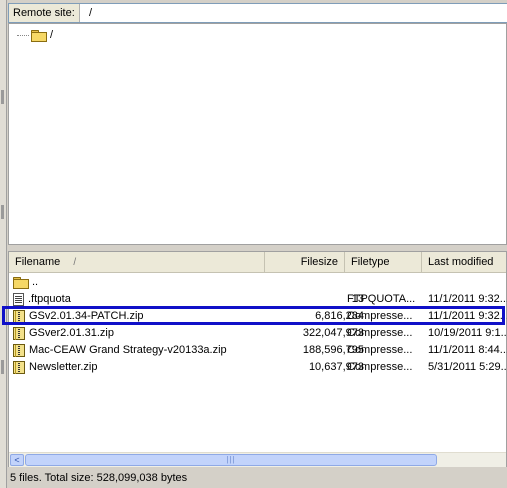 Image resolution: width=507 pixels, height=488 pixels. What do you see at coordinates (141, 367) in the screenshot?
I see `filename-cell: Newsletter.zip` at bounding box center [141, 367].